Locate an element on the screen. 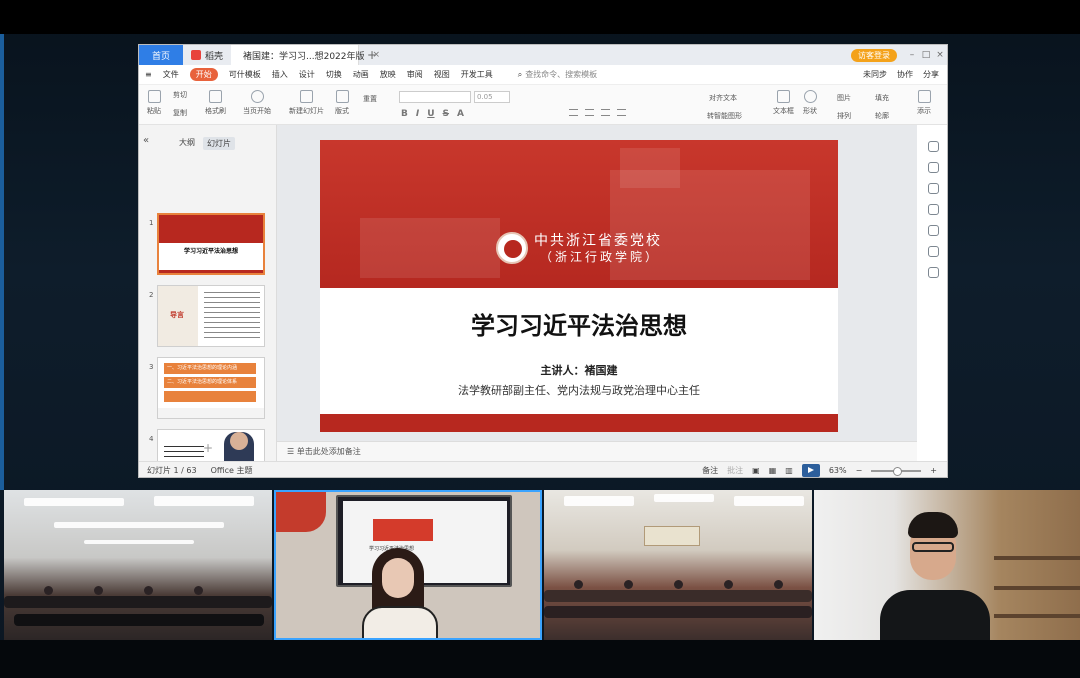 The height and width of the screenshot is (678, 1080). reading-view-icon: ▥ is located at coordinates (789, 470).